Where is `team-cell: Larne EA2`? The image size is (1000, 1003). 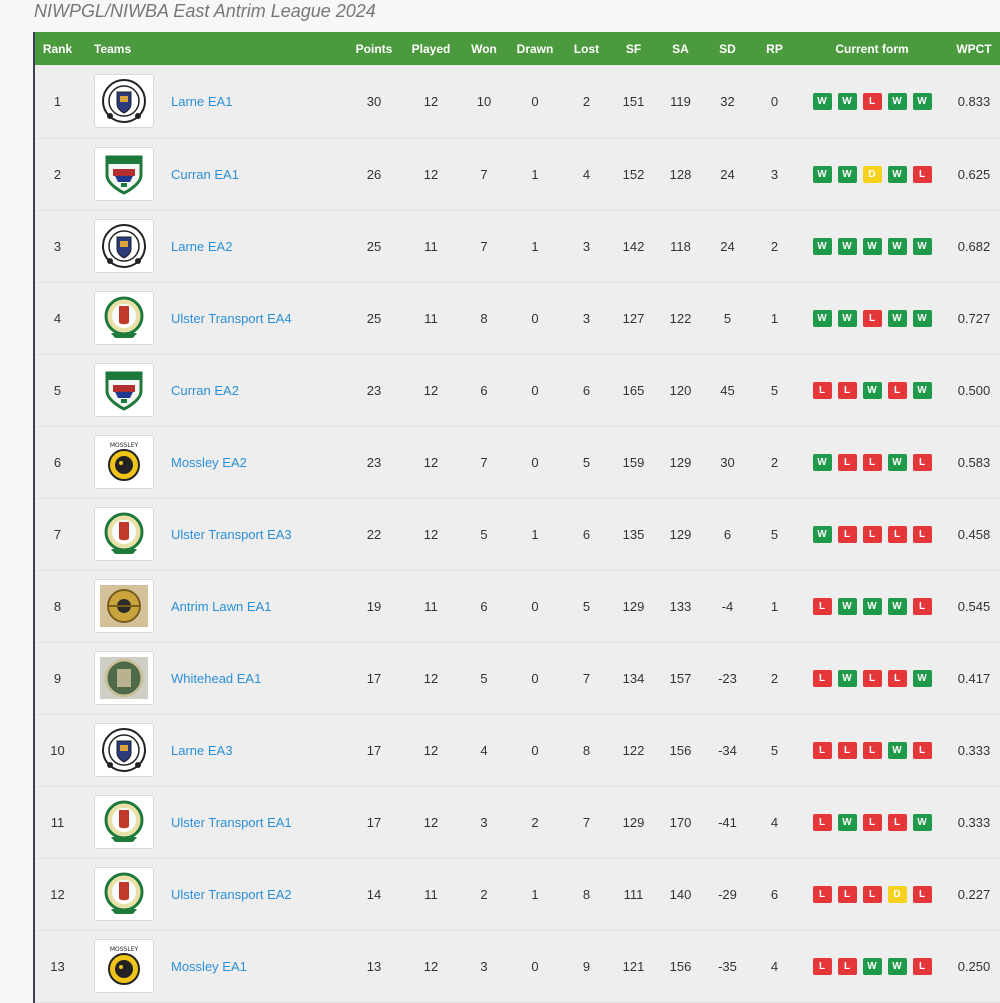 team-cell: Larne EA2 is located at coordinates (214, 246).